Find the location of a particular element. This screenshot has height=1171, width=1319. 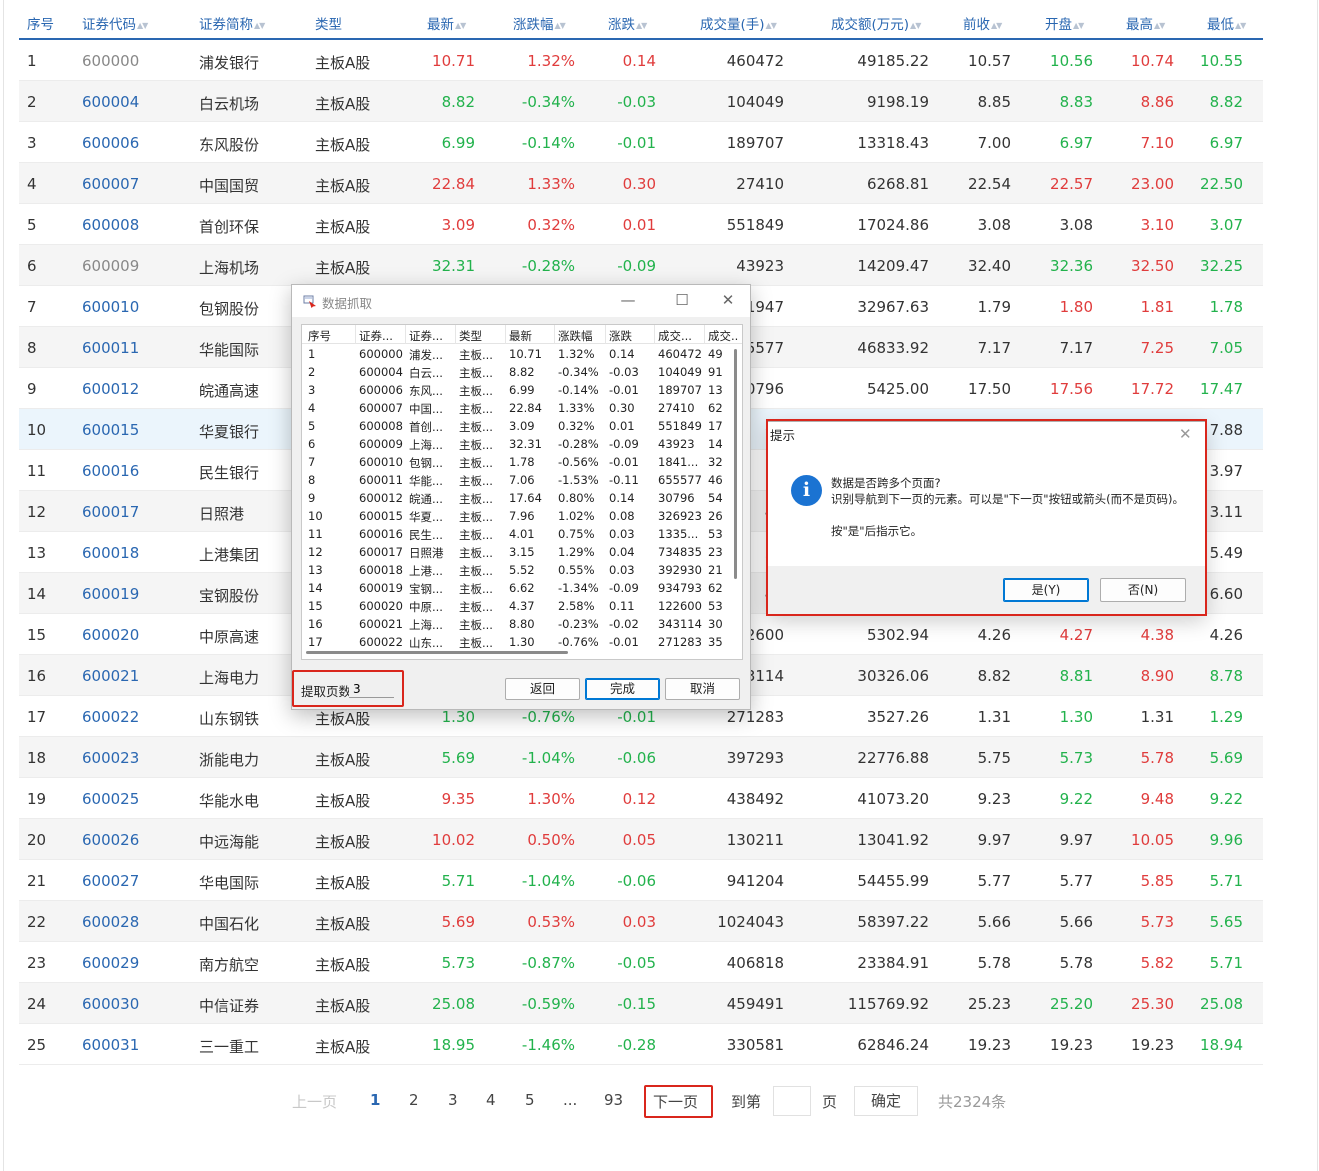

maximize-button: ☐ is located at coordinates (682, 301).